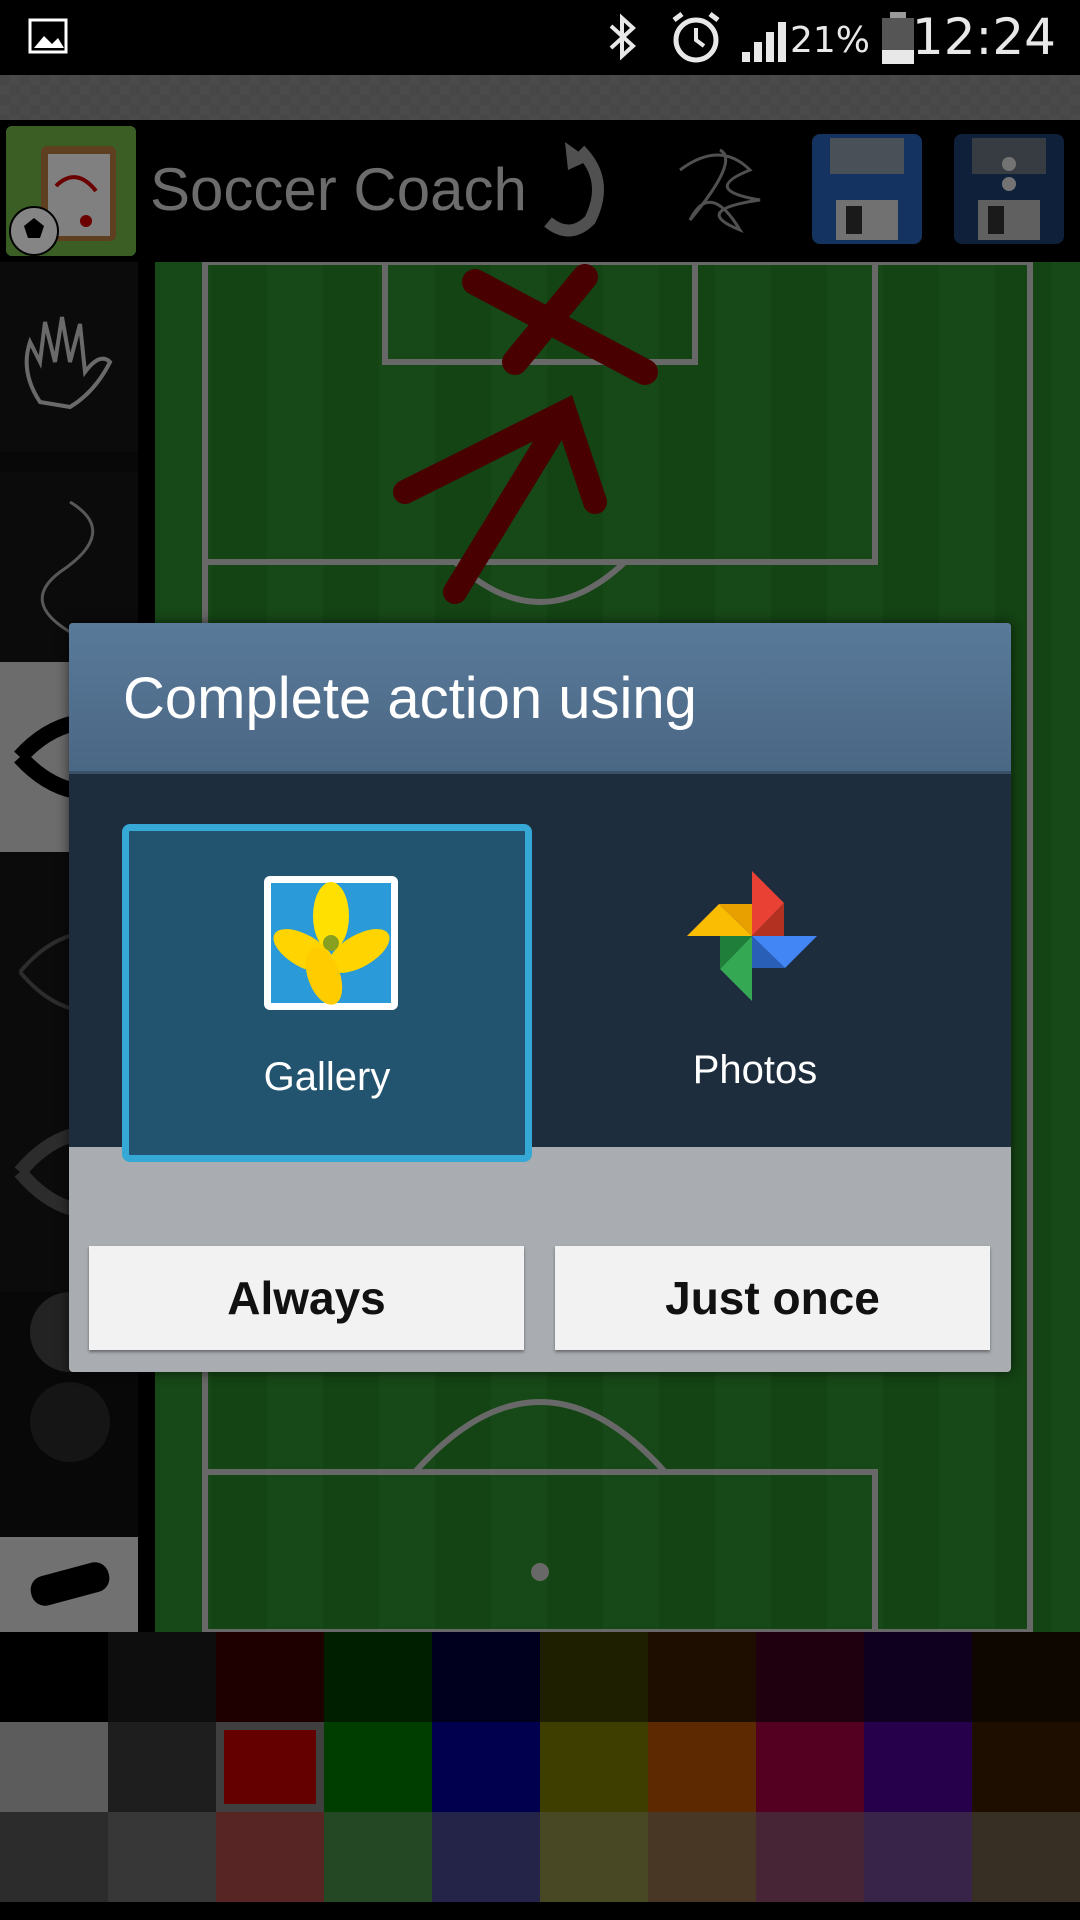 The height and width of the screenshot is (1920, 1080). What do you see at coordinates (540, 37) in the screenshot?
I see `status-bar: 21% 12:24` at bounding box center [540, 37].